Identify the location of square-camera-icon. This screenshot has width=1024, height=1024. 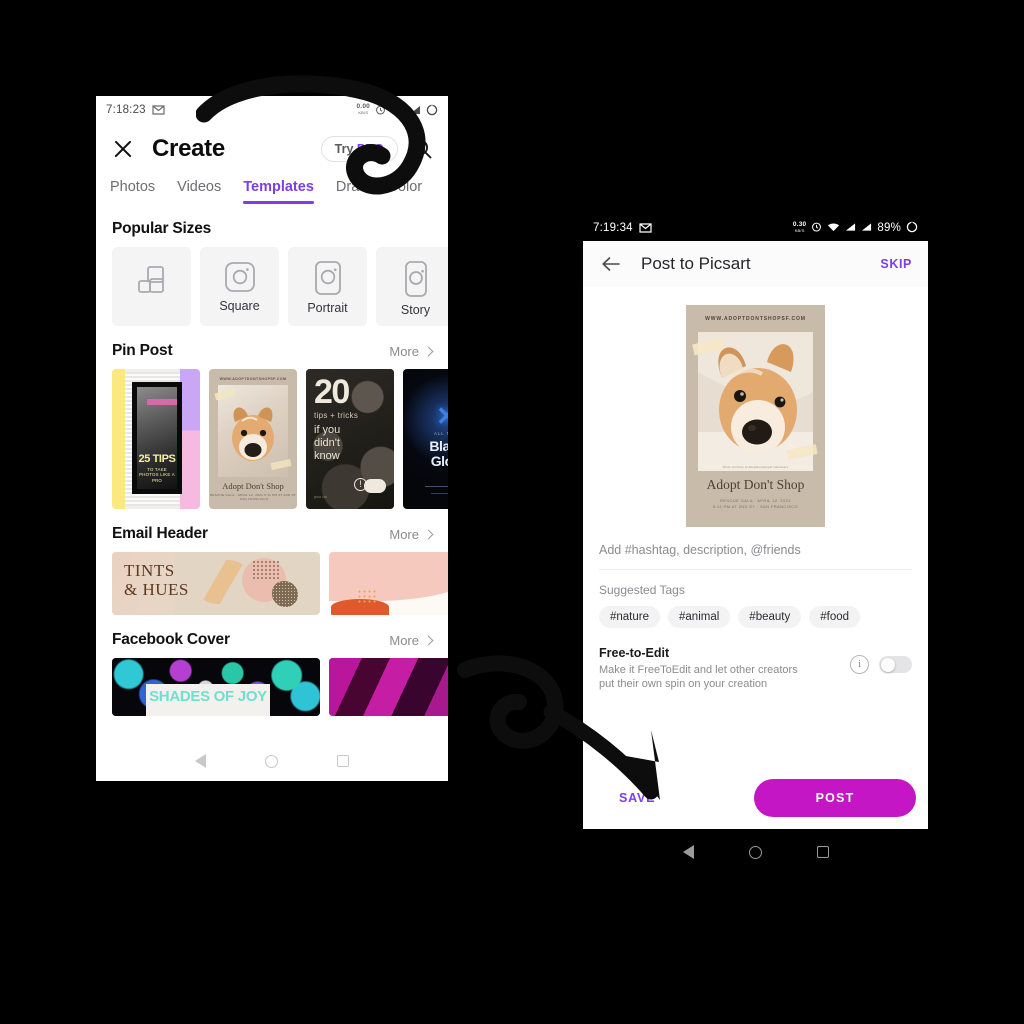
(240, 279).